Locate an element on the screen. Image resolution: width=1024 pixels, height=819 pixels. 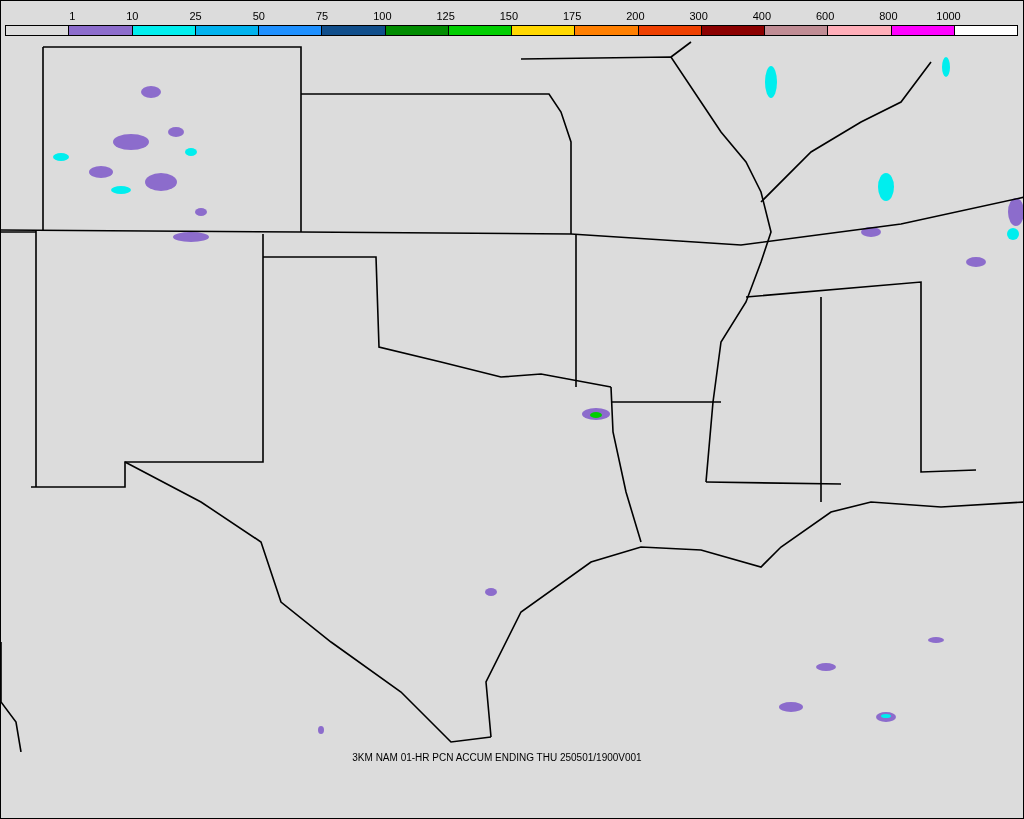
legend-label: 25 is located at coordinates (195, 16).